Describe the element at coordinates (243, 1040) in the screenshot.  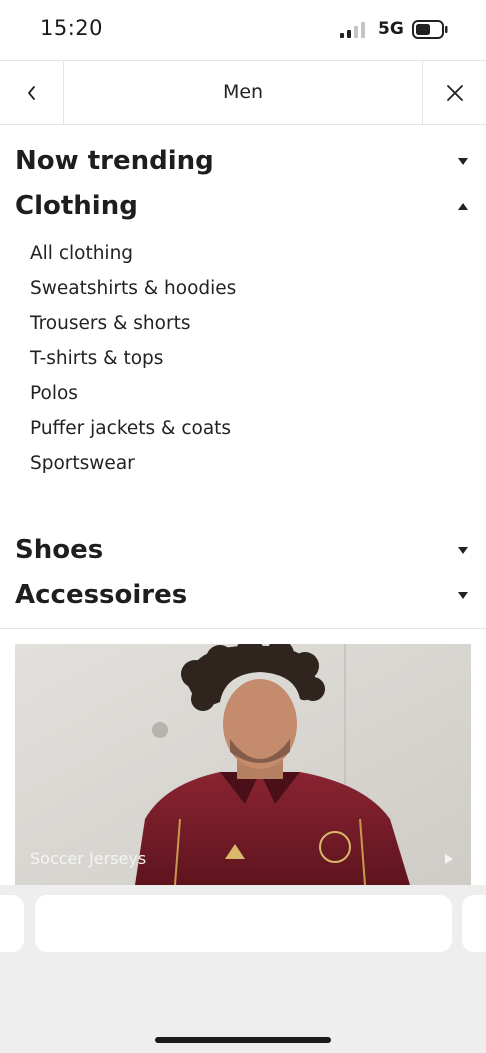
I see `home-indicator` at that location.